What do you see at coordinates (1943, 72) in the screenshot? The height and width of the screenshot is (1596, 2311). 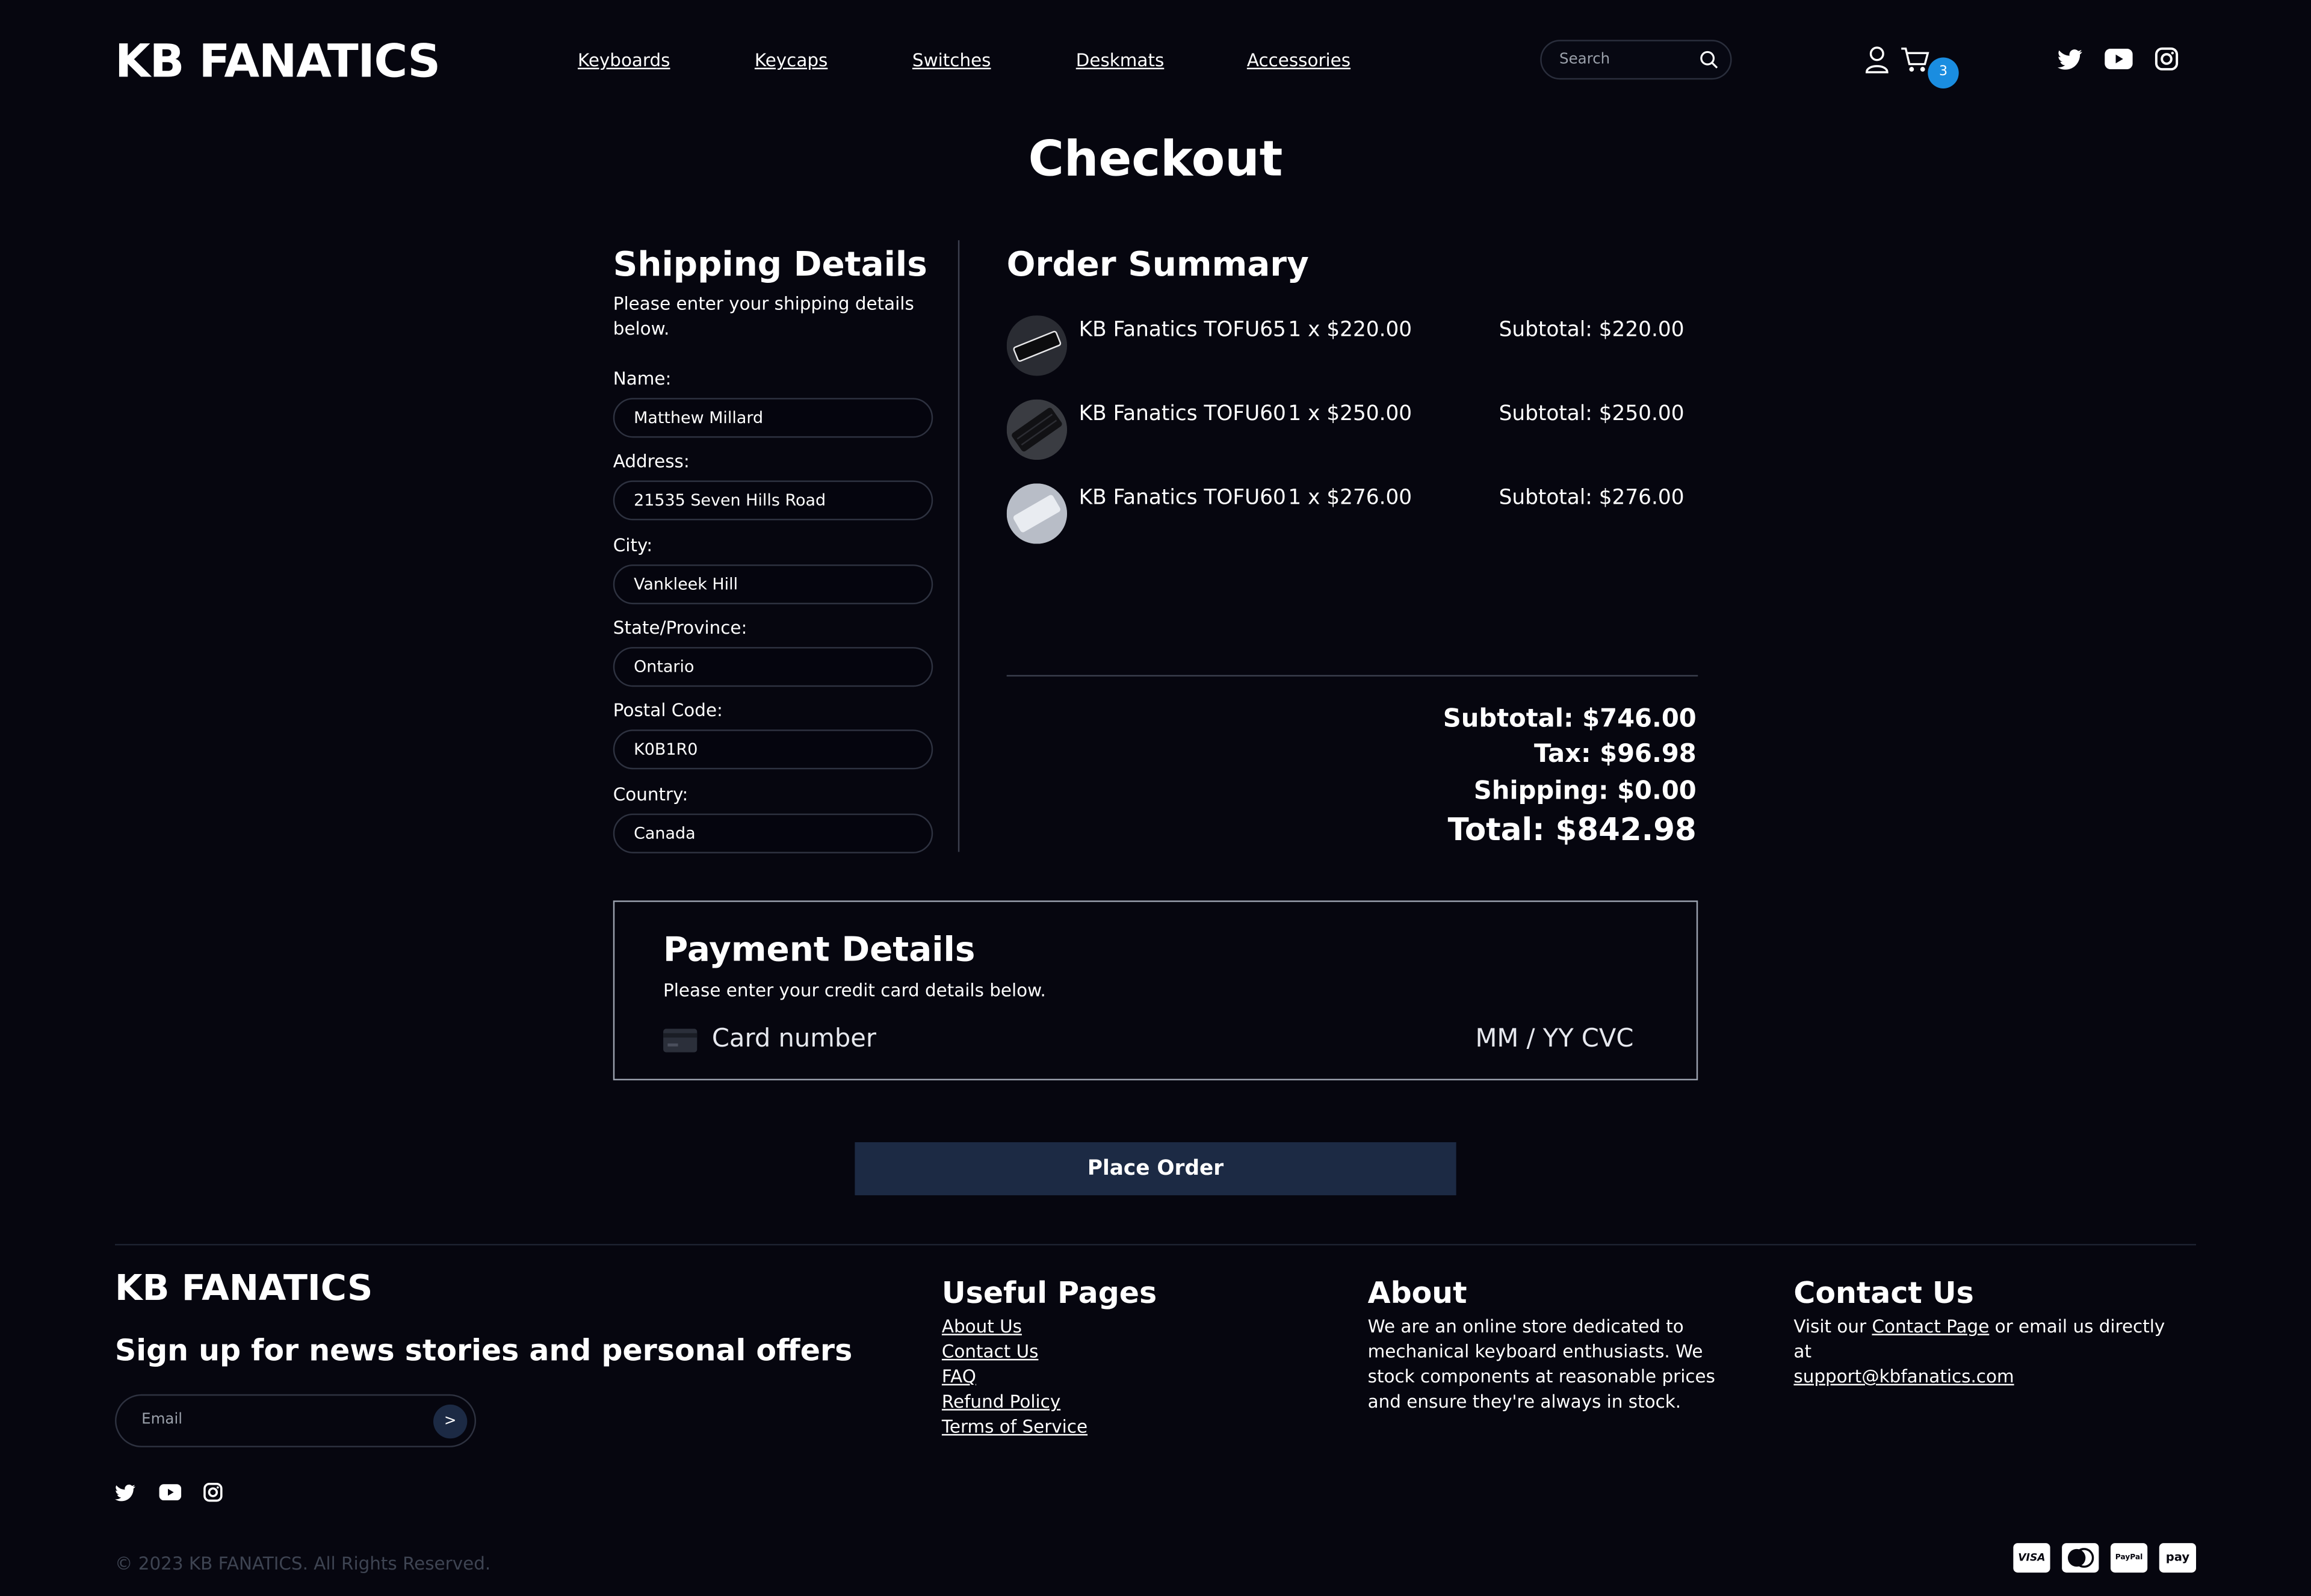 I see `cart-count-badge: 3` at bounding box center [1943, 72].